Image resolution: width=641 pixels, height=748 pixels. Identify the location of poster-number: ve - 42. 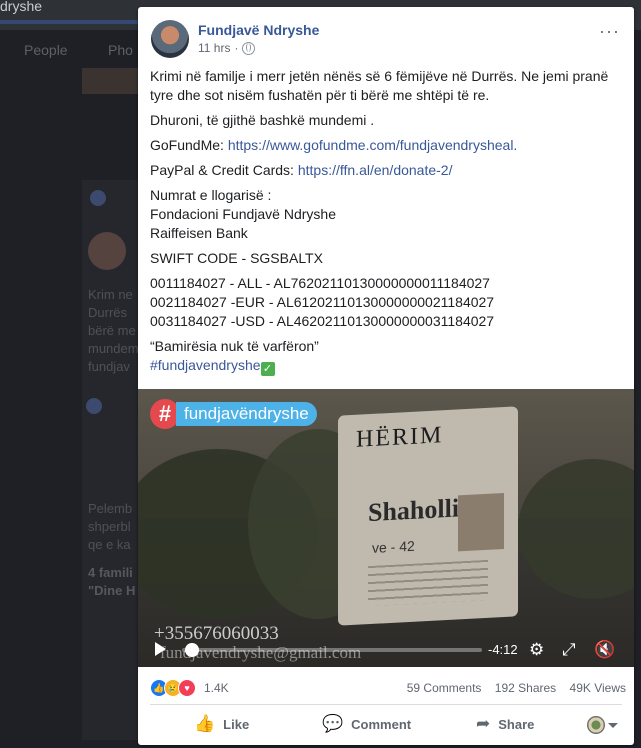
(393, 546).